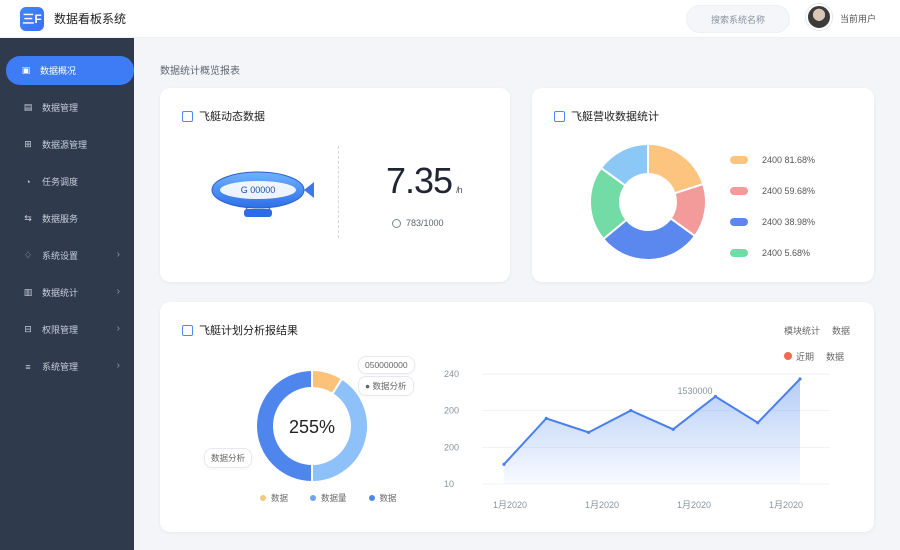  Describe the element at coordinates (60, 330) in the screenshot. I see `sidebar-item-label: 权限管理` at that location.